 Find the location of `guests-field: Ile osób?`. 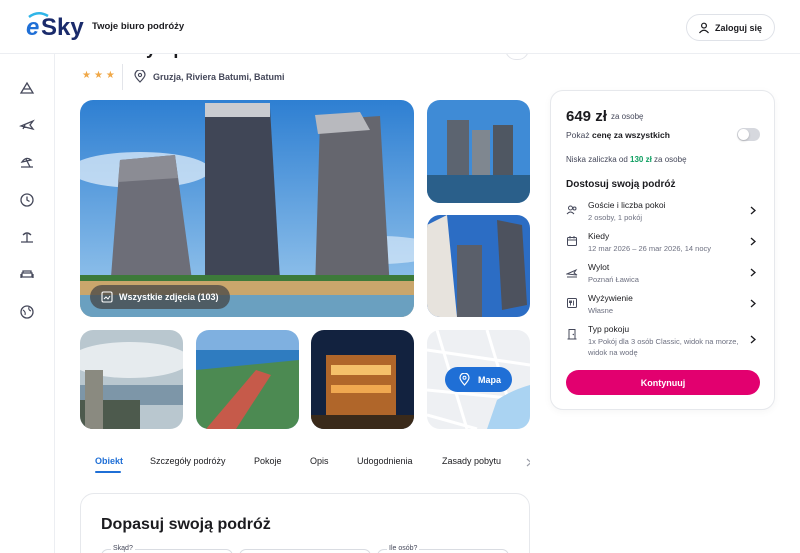

guests-field: Ile osób? is located at coordinates (443, 549).